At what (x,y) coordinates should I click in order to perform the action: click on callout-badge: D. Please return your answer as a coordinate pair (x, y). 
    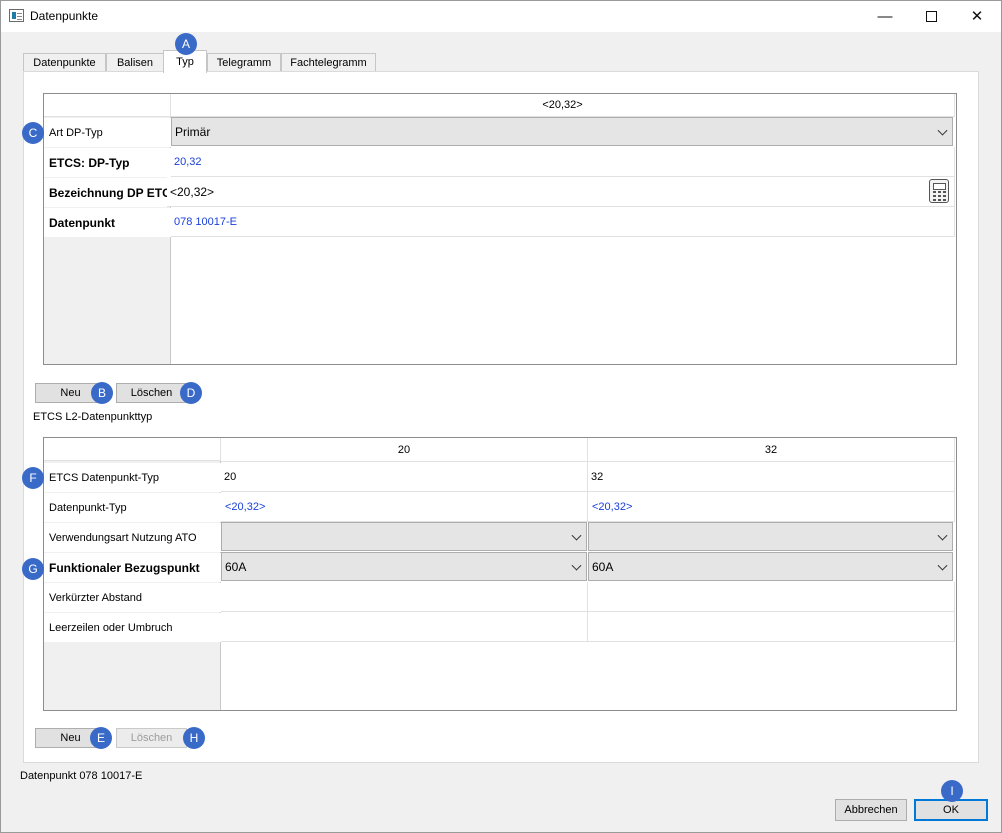
    Looking at the image, I should click on (191, 393).